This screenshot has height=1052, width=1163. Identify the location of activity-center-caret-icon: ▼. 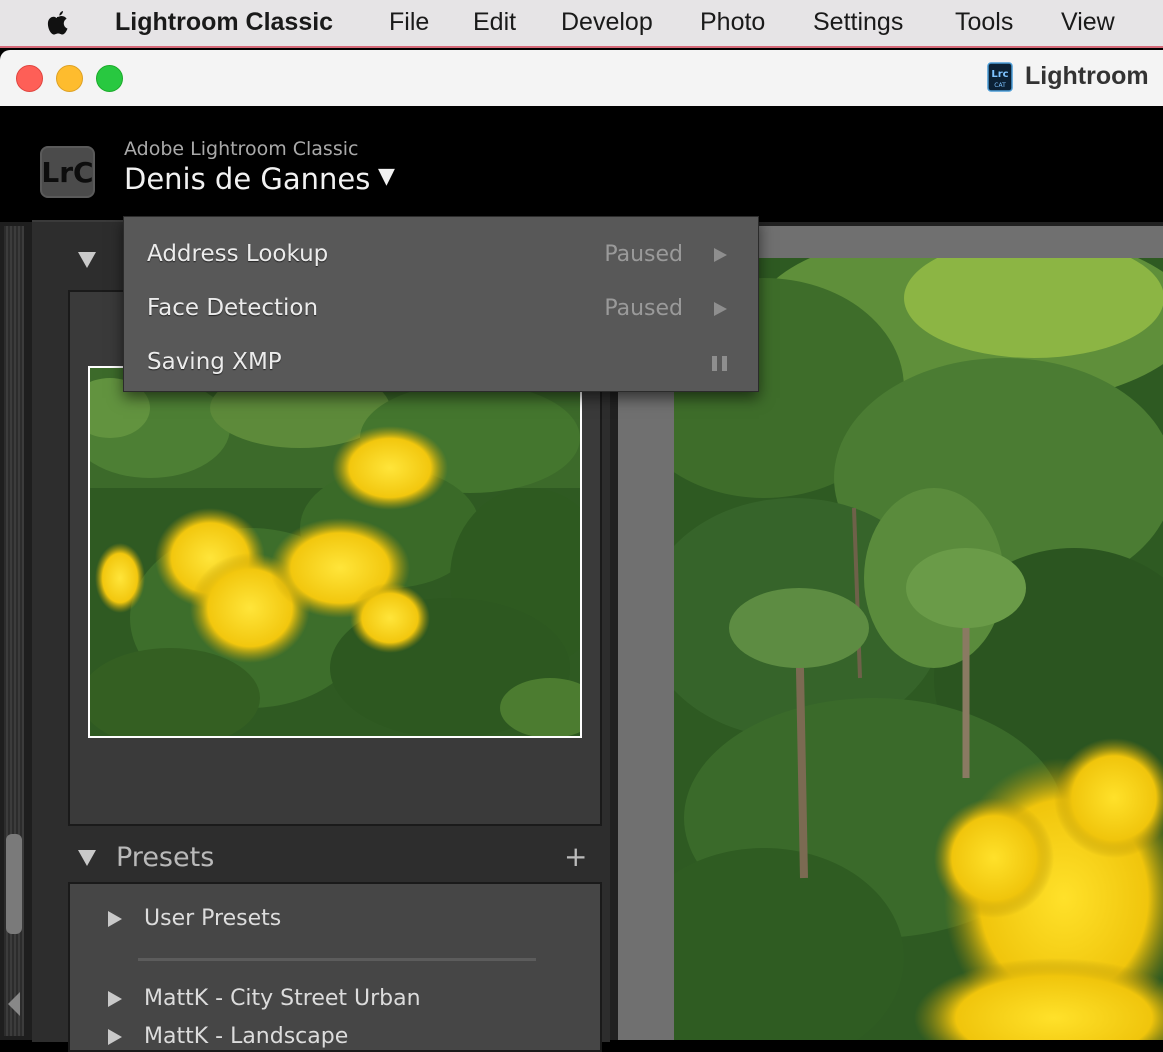
(386, 176).